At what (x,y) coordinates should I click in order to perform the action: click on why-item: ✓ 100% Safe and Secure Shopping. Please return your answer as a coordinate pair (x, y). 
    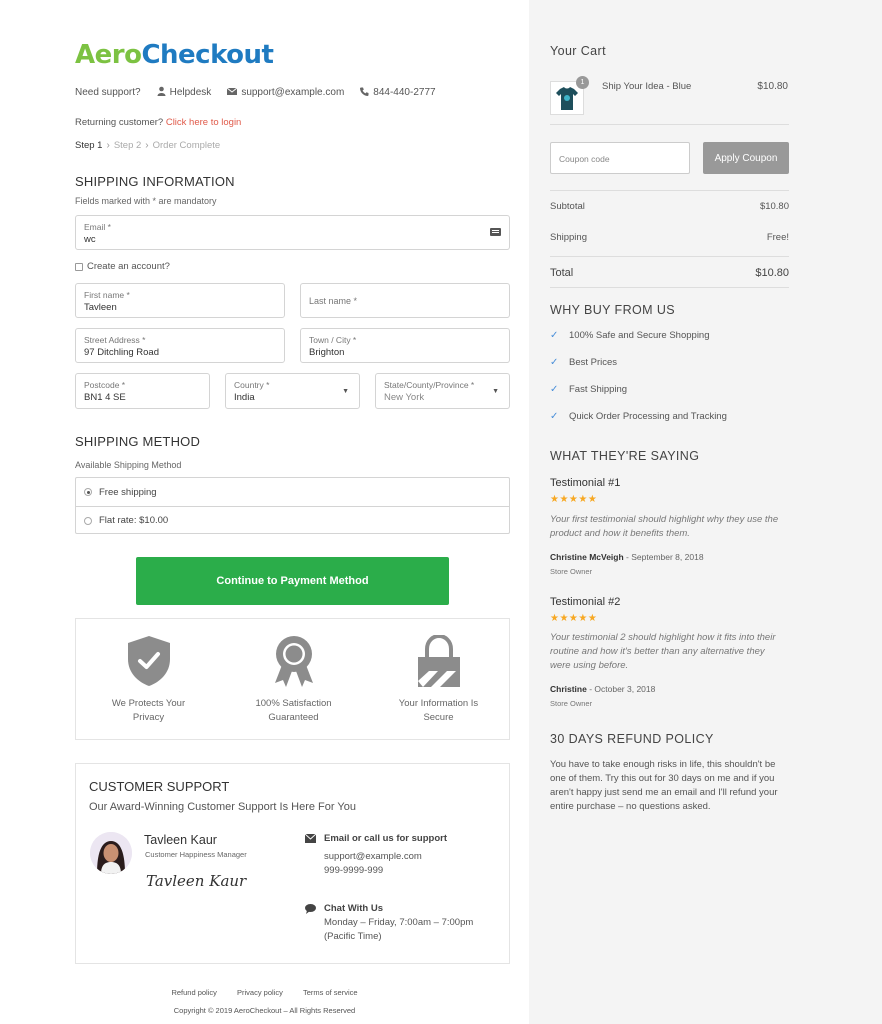
    Looking at the image, I should click on (630, 335).